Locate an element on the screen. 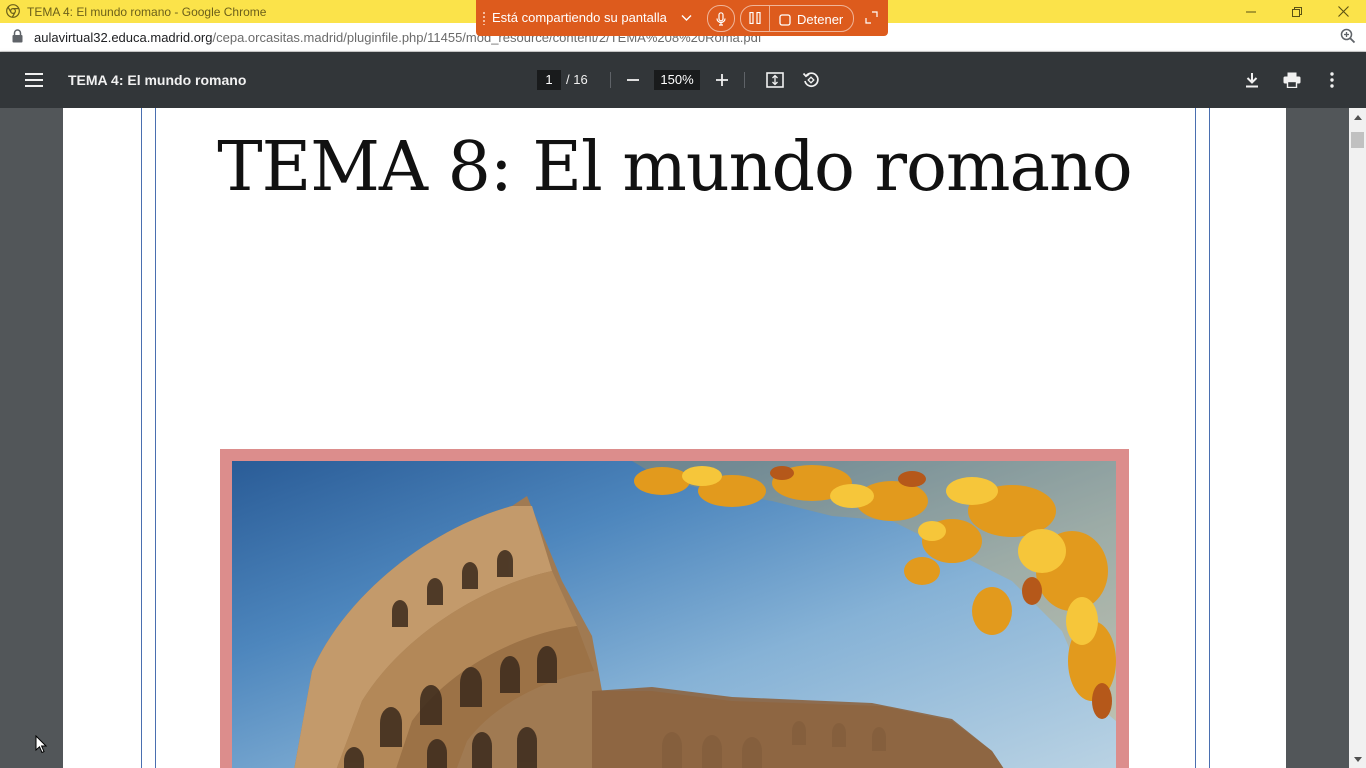 This screenshot has height=768, width=1366. microphone-icon is located at coordinates (721, 18).